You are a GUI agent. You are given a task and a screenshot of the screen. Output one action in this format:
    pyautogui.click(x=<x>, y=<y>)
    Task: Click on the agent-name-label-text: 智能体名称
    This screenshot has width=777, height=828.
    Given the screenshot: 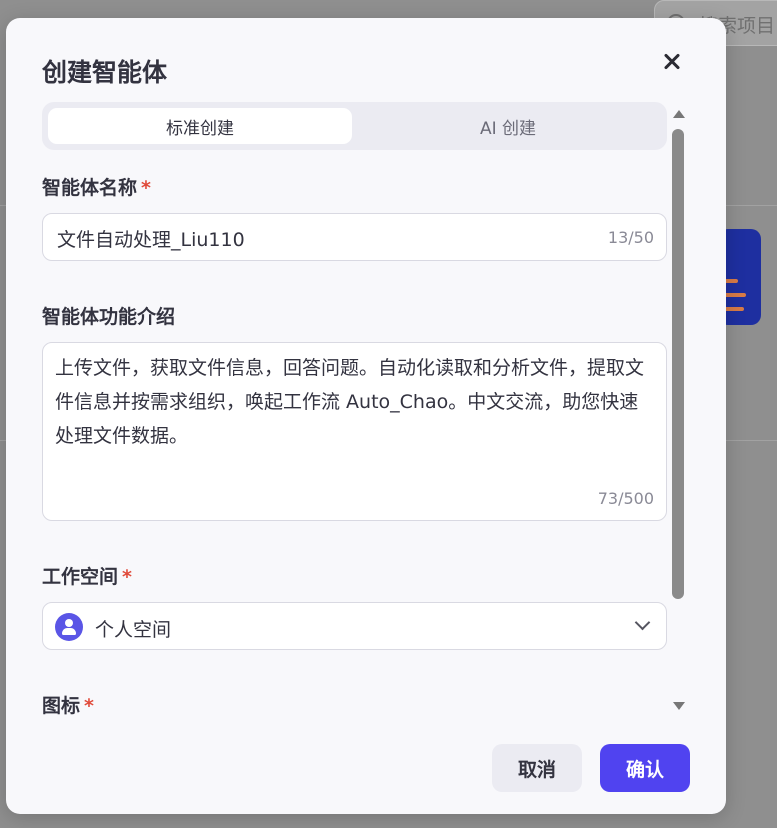 What is the action you would take?
    pyautogui.click(x=90, y=188)
    